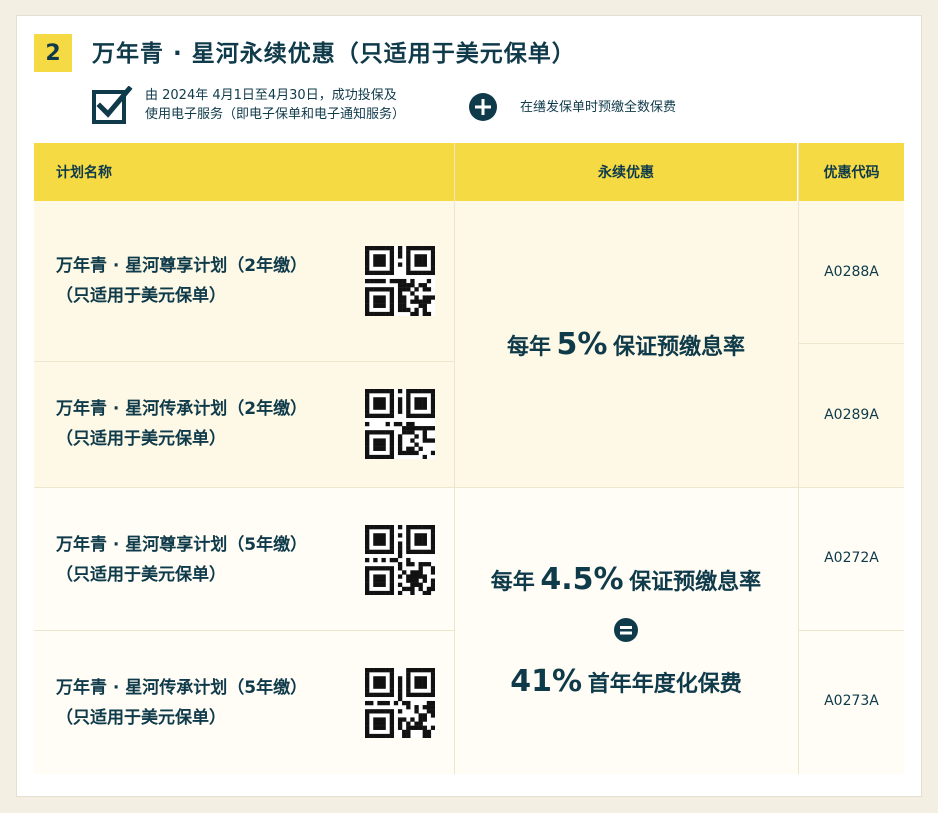  I want to click on plan-name: 万年青 · 星河传承计划（2年缴） （只适用于美元保单）, so click(182, 424).